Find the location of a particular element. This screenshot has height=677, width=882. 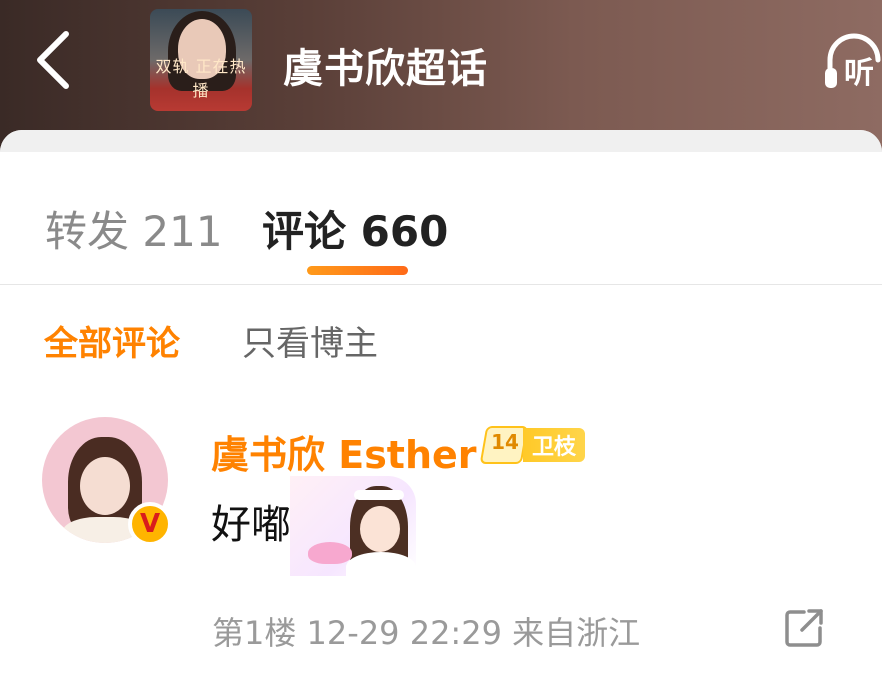

comment-datetime: 12-29 22:29 is located at coordinates (404, 633).